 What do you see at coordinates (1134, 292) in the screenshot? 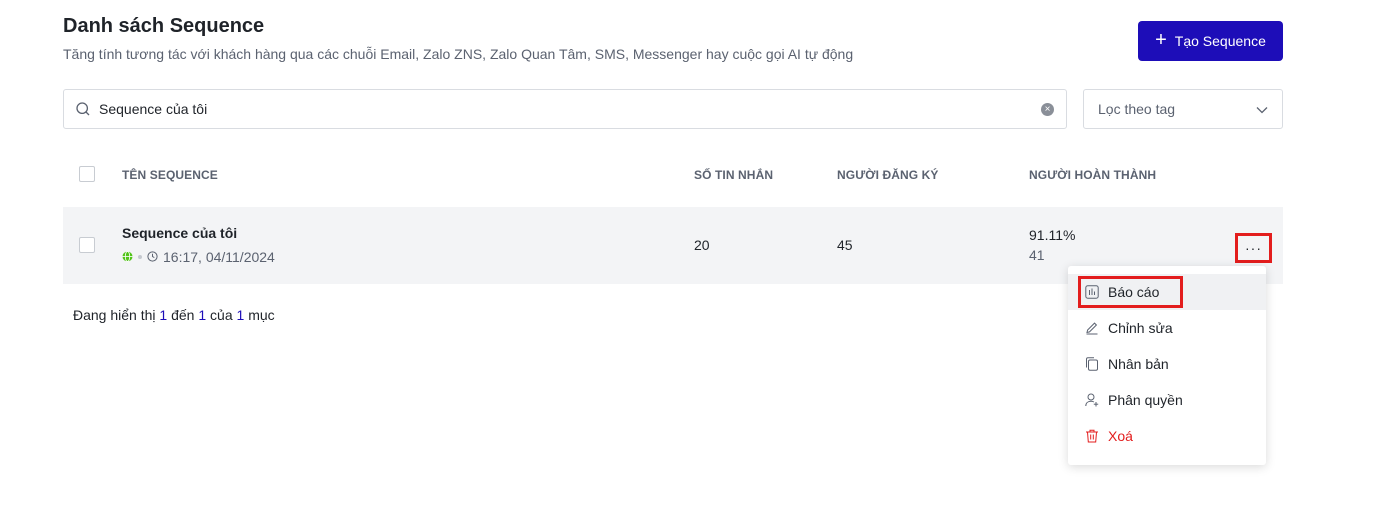
I see `menu-item-label: Báo cáo` at bounding box center [1134, 292].